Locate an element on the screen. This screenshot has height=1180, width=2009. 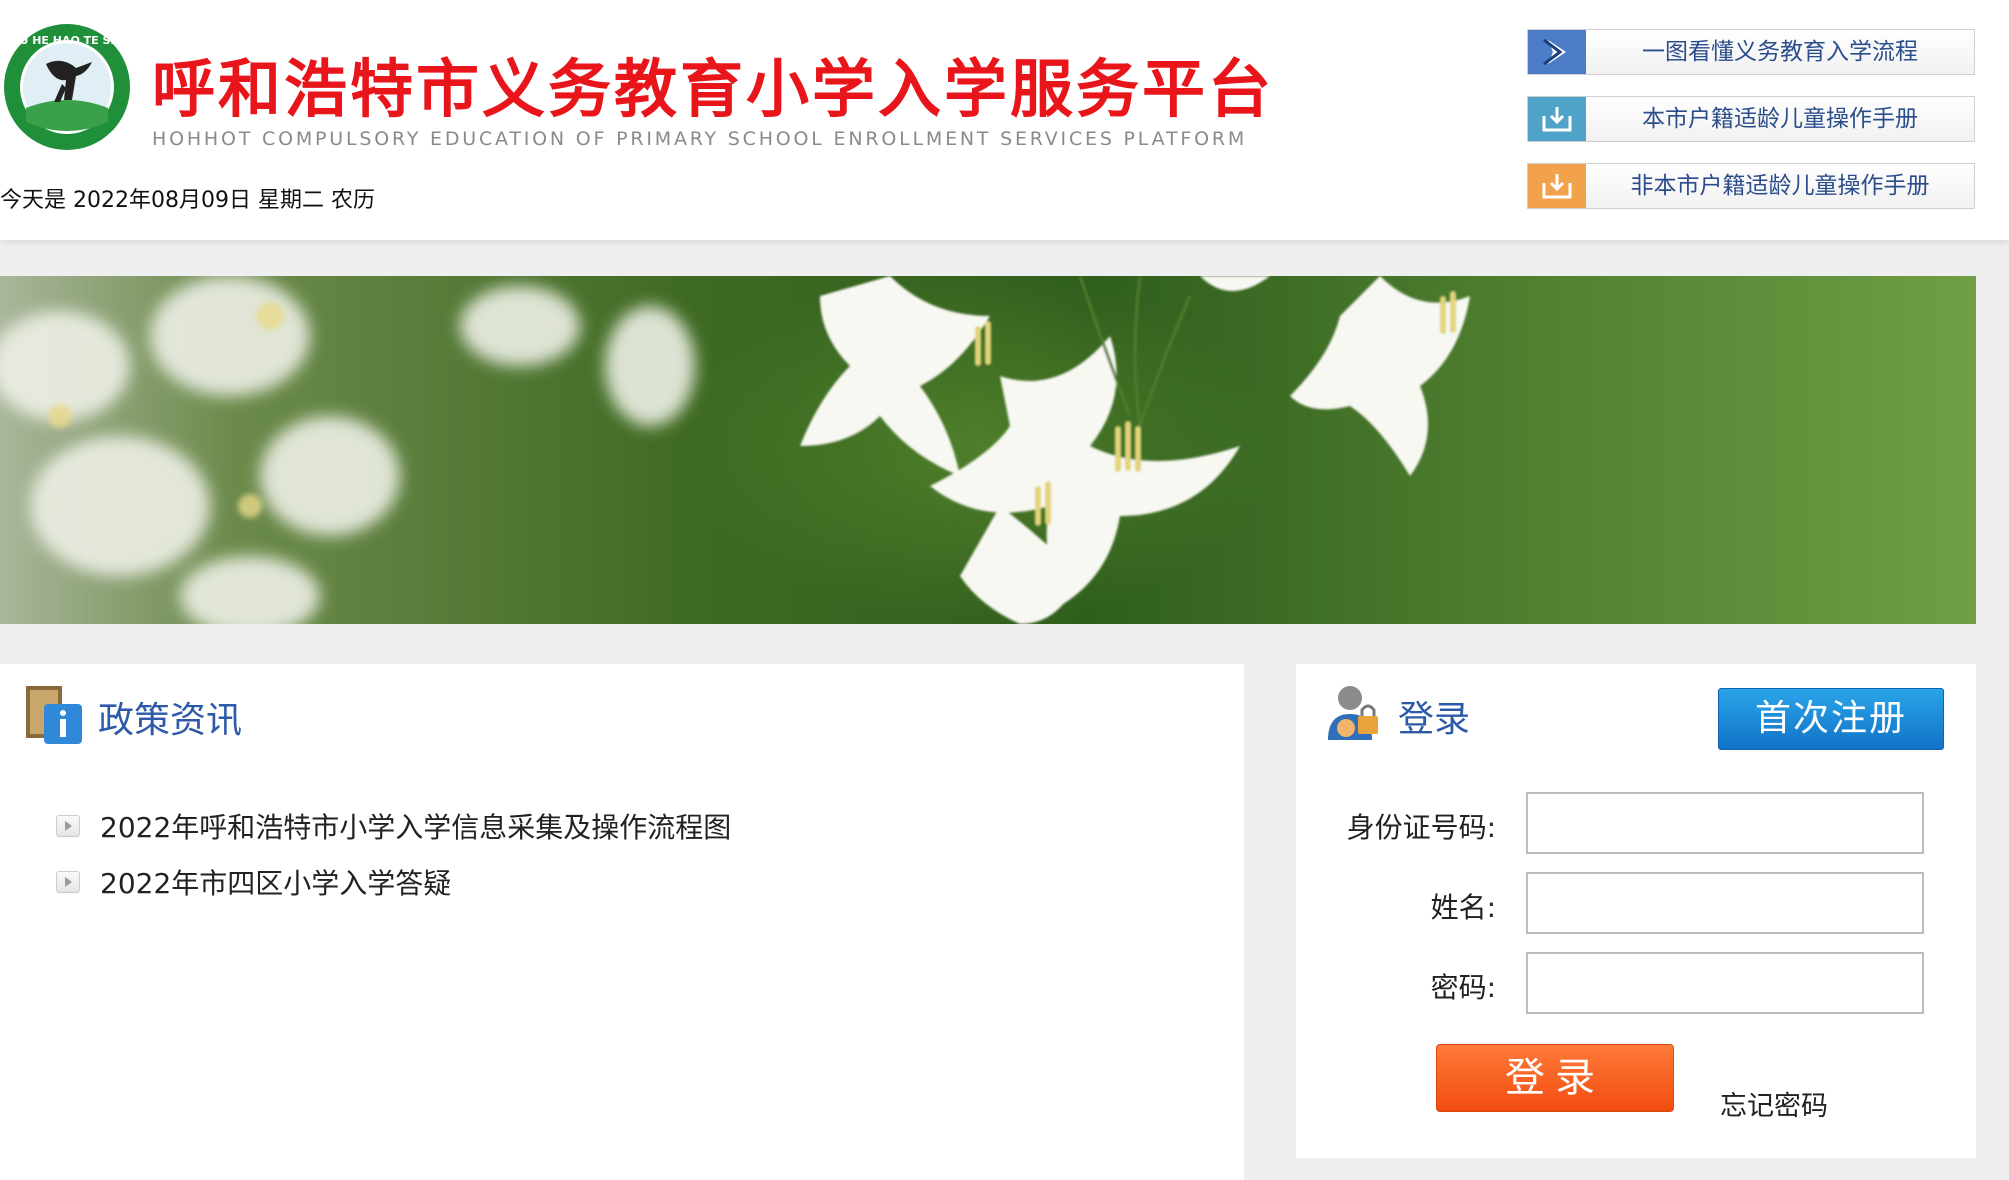
policy-item-label: 2022年呼和浩特市小学入学信息采集及操作流程图 is located at coordinates (416, 827).